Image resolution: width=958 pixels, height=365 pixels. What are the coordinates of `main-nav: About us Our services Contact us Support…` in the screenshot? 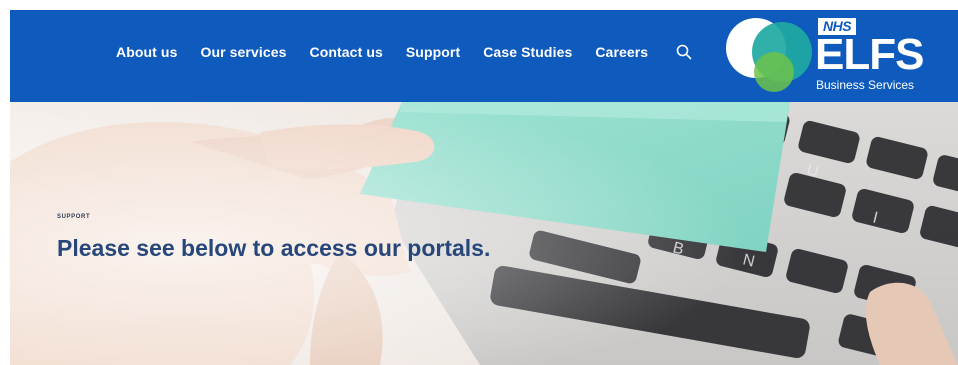 It's located at (404, 52).